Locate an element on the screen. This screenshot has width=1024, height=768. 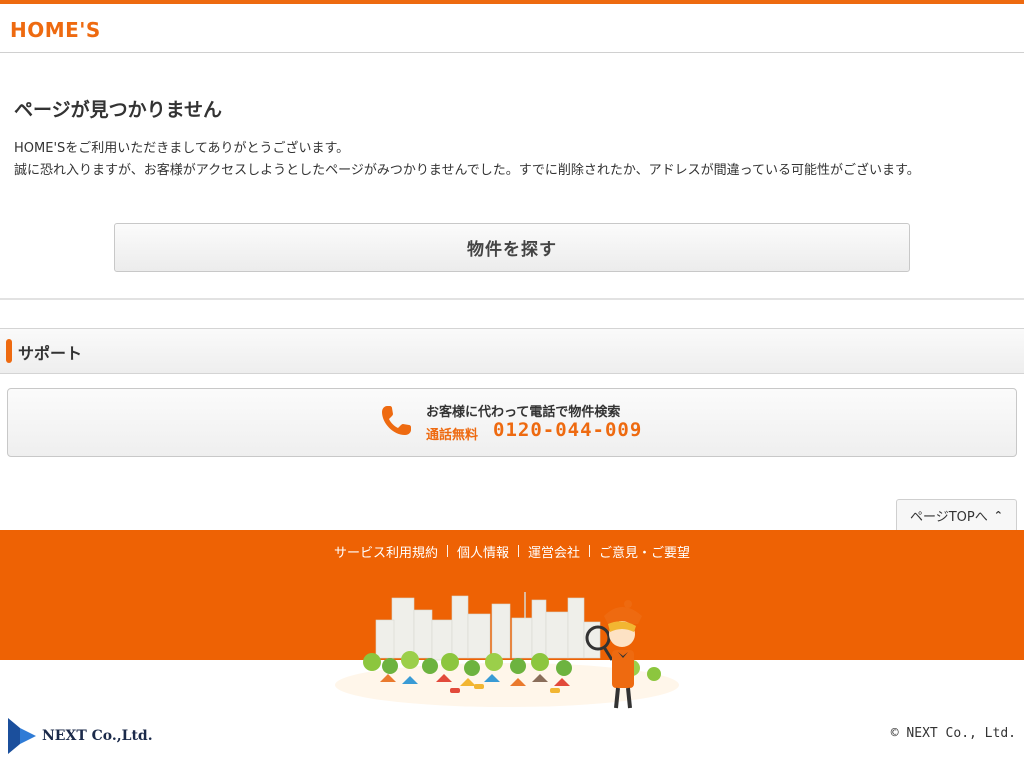
phone-heading: お客様に代わって電話で物件検索 is located at coordinates (523, 412).